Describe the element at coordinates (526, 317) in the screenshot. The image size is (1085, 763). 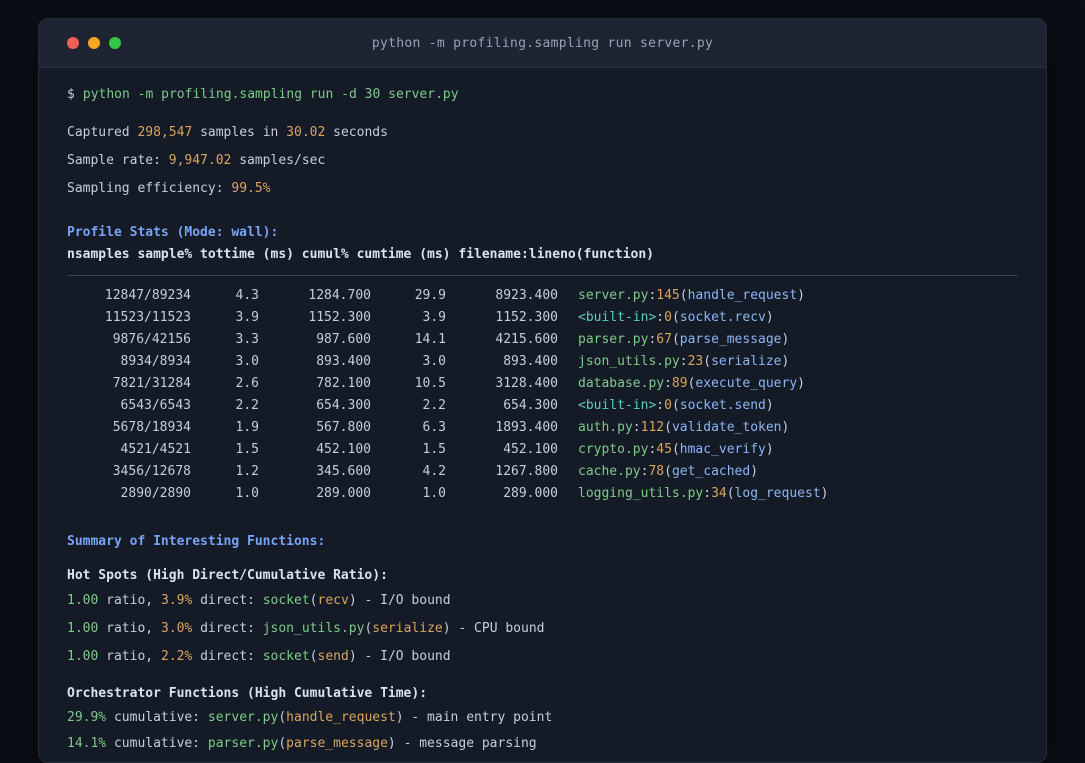
I see `cumtime-cell: 1152.300` at that location.